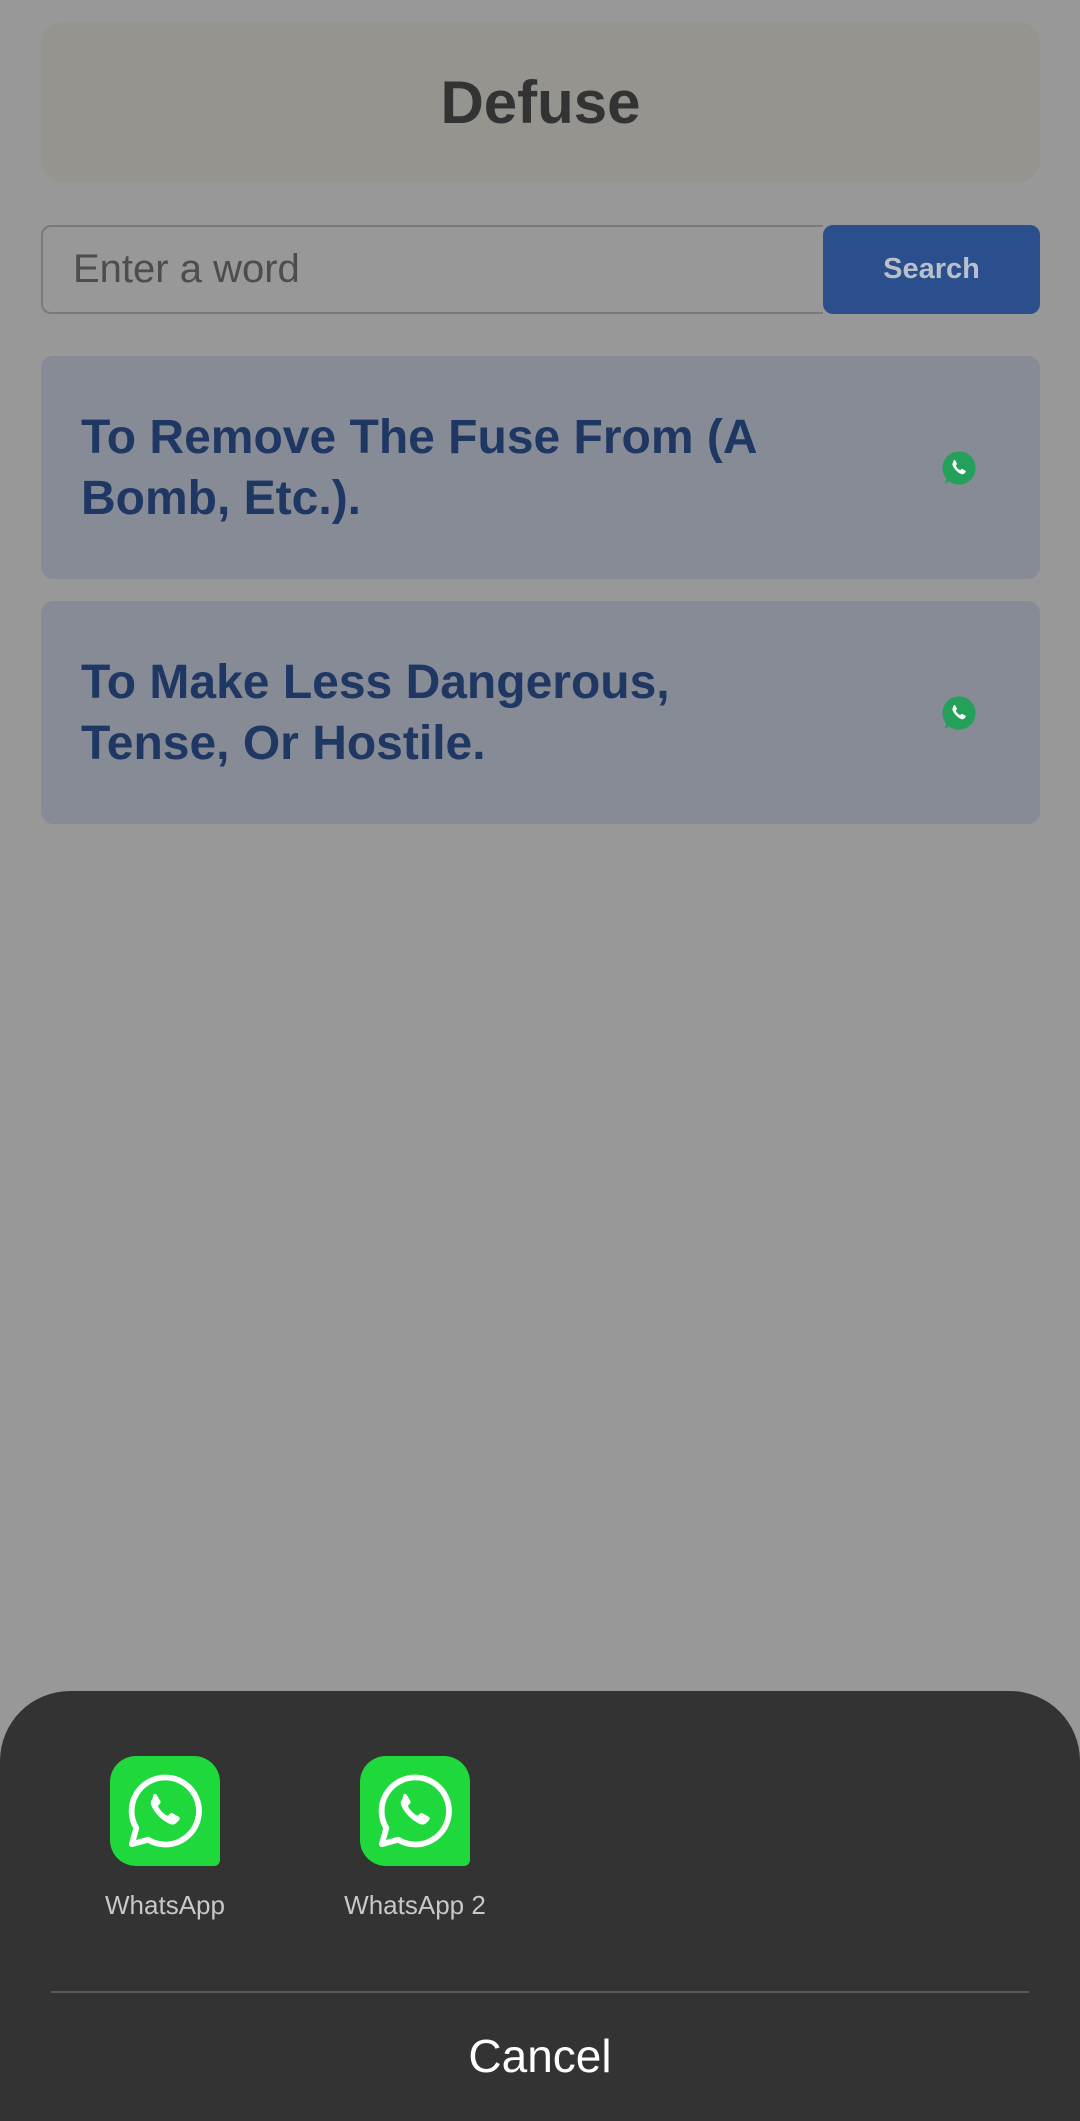 The height and width of the screenshot is (2121, 1080). What do you see at coordinates (540, 2056) in the screenshot?
I see `cancel-button: Cancel` at bounding box center [540, 2056].